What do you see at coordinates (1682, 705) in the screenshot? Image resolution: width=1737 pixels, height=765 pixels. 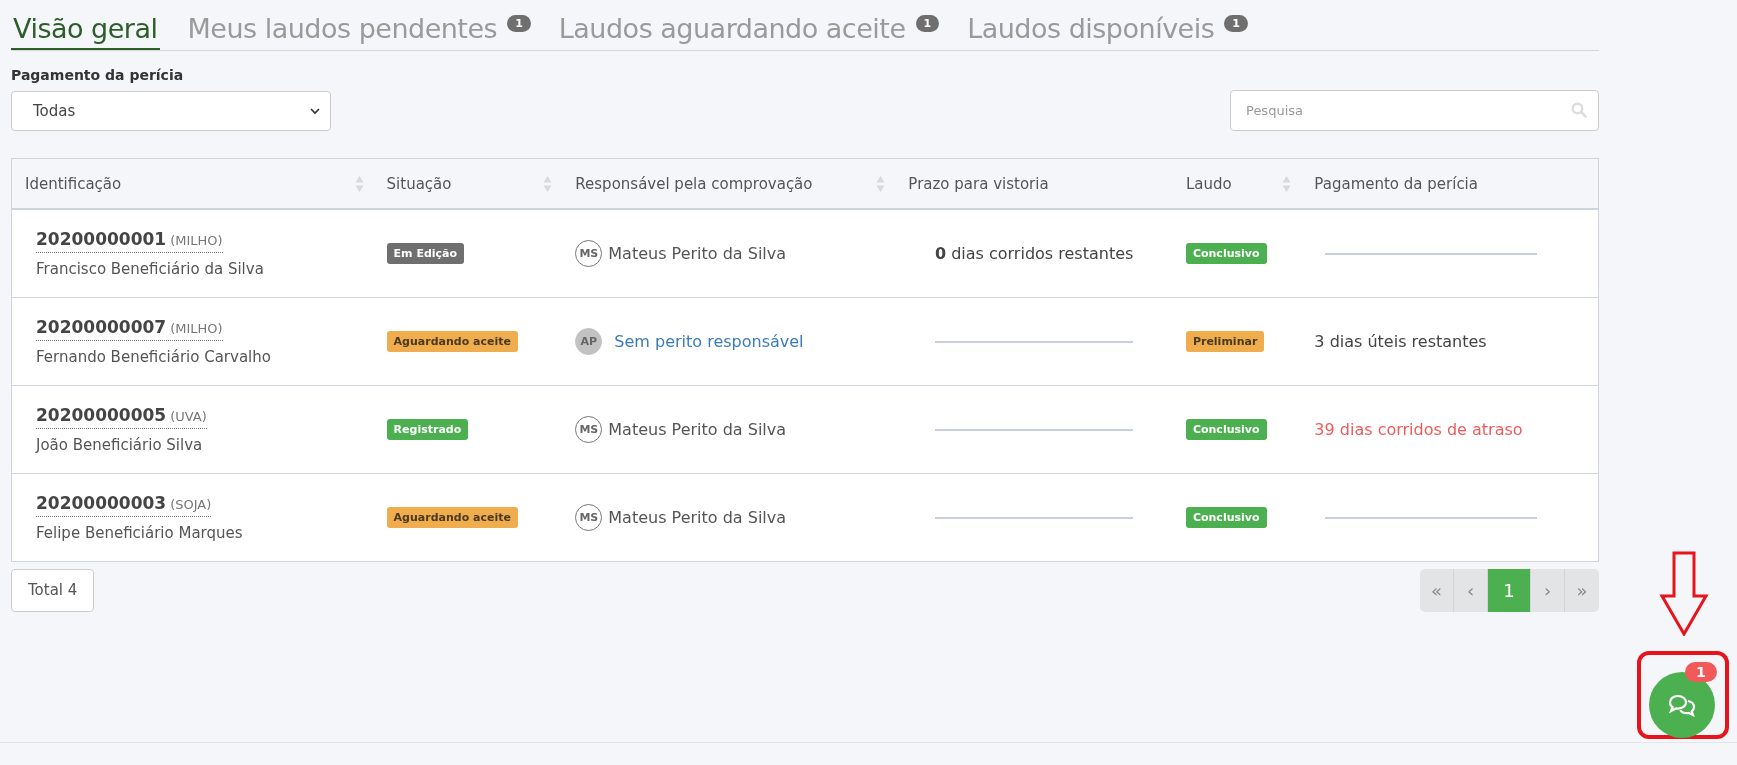 I see `chat-bubbles-icon` at bounding box center [1682, 705].